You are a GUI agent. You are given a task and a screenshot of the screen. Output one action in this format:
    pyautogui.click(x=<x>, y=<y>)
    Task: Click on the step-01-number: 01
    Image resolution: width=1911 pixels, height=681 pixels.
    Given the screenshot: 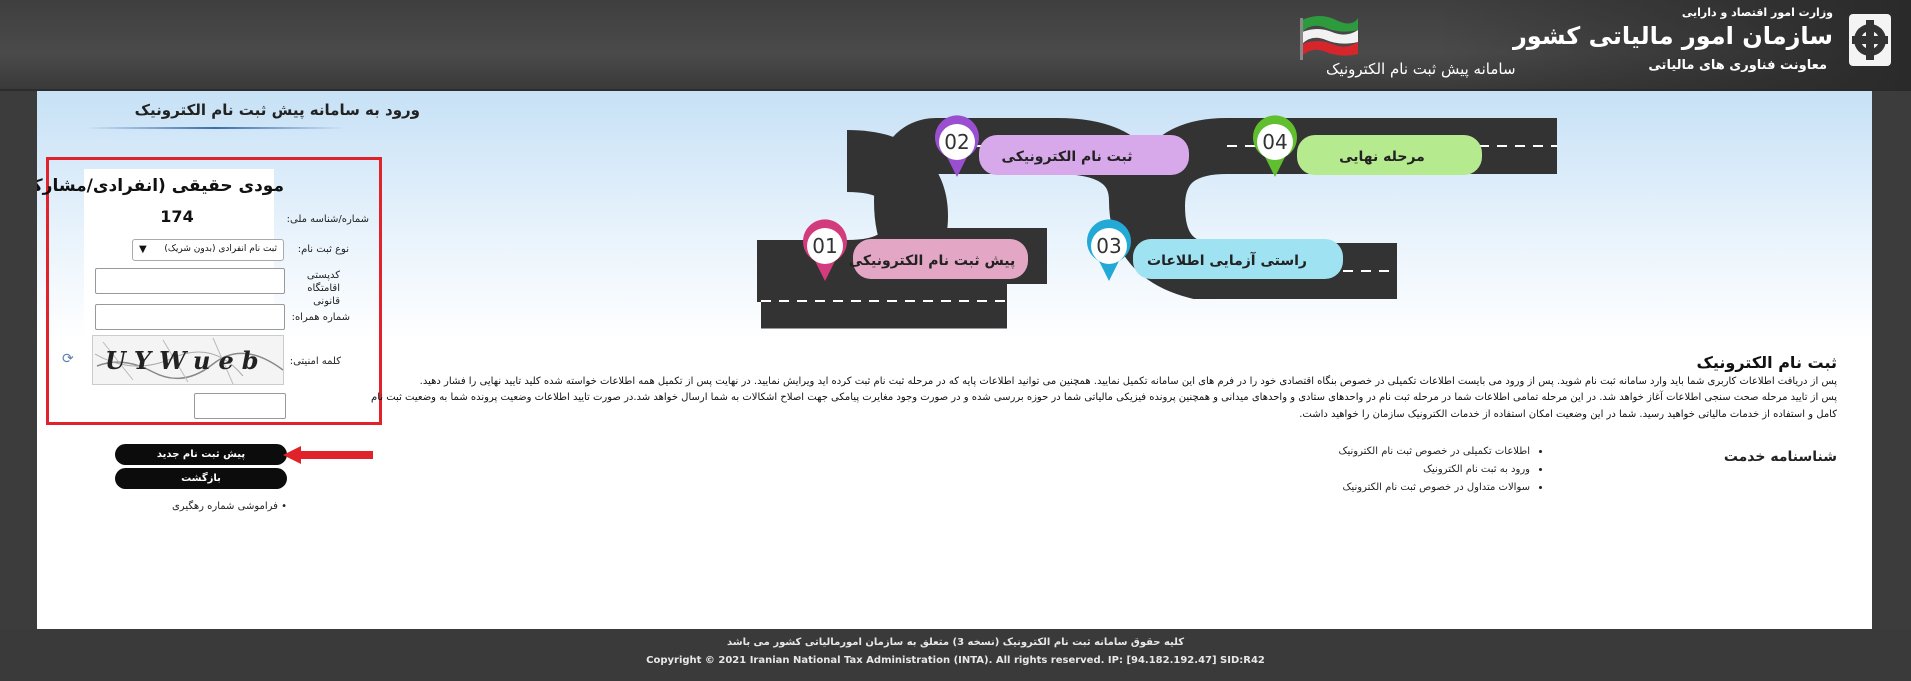 What is the action you would take?
    pyautogui.click(x=824, y=246)
    